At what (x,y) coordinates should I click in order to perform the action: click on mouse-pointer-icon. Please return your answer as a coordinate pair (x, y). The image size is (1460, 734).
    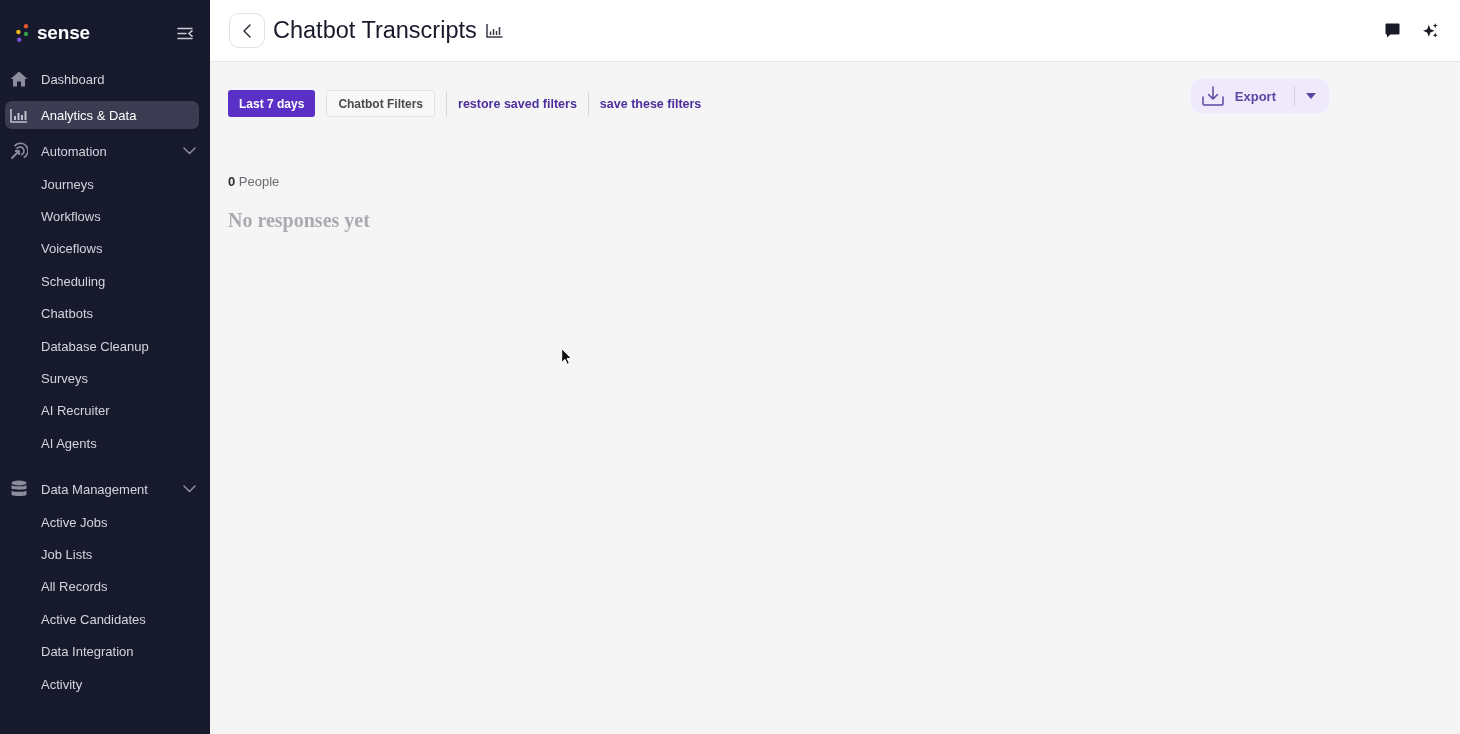
    Looking at the image, I should click on (566, 356).